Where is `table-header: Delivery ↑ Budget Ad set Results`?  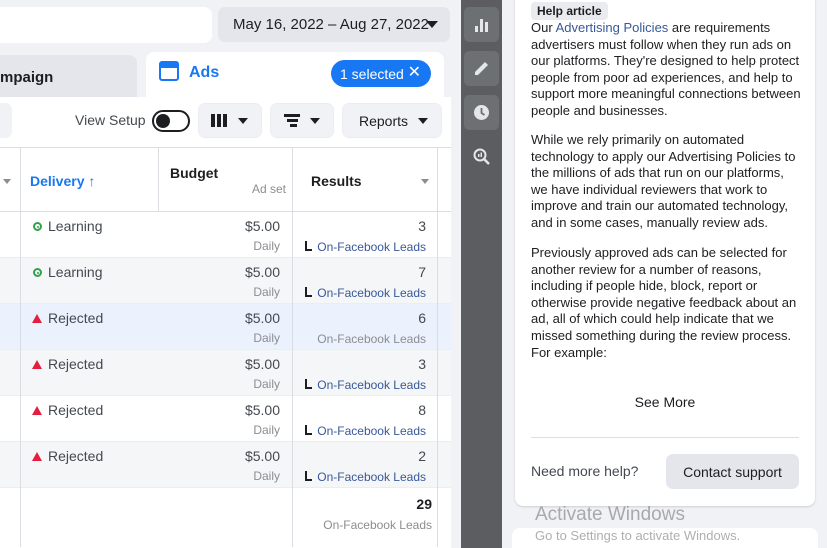
table-header: Delivery ↑ Budget Ad set Results is located at coordinates (225, 179).